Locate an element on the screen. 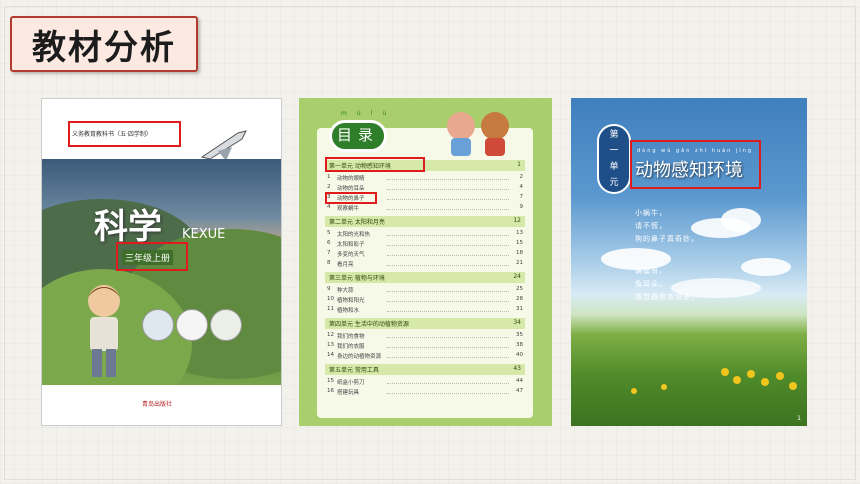 The image size is (860, 484). toc-lesson-title: 纸盒小剪刀 is located at coordinates (351, 383).